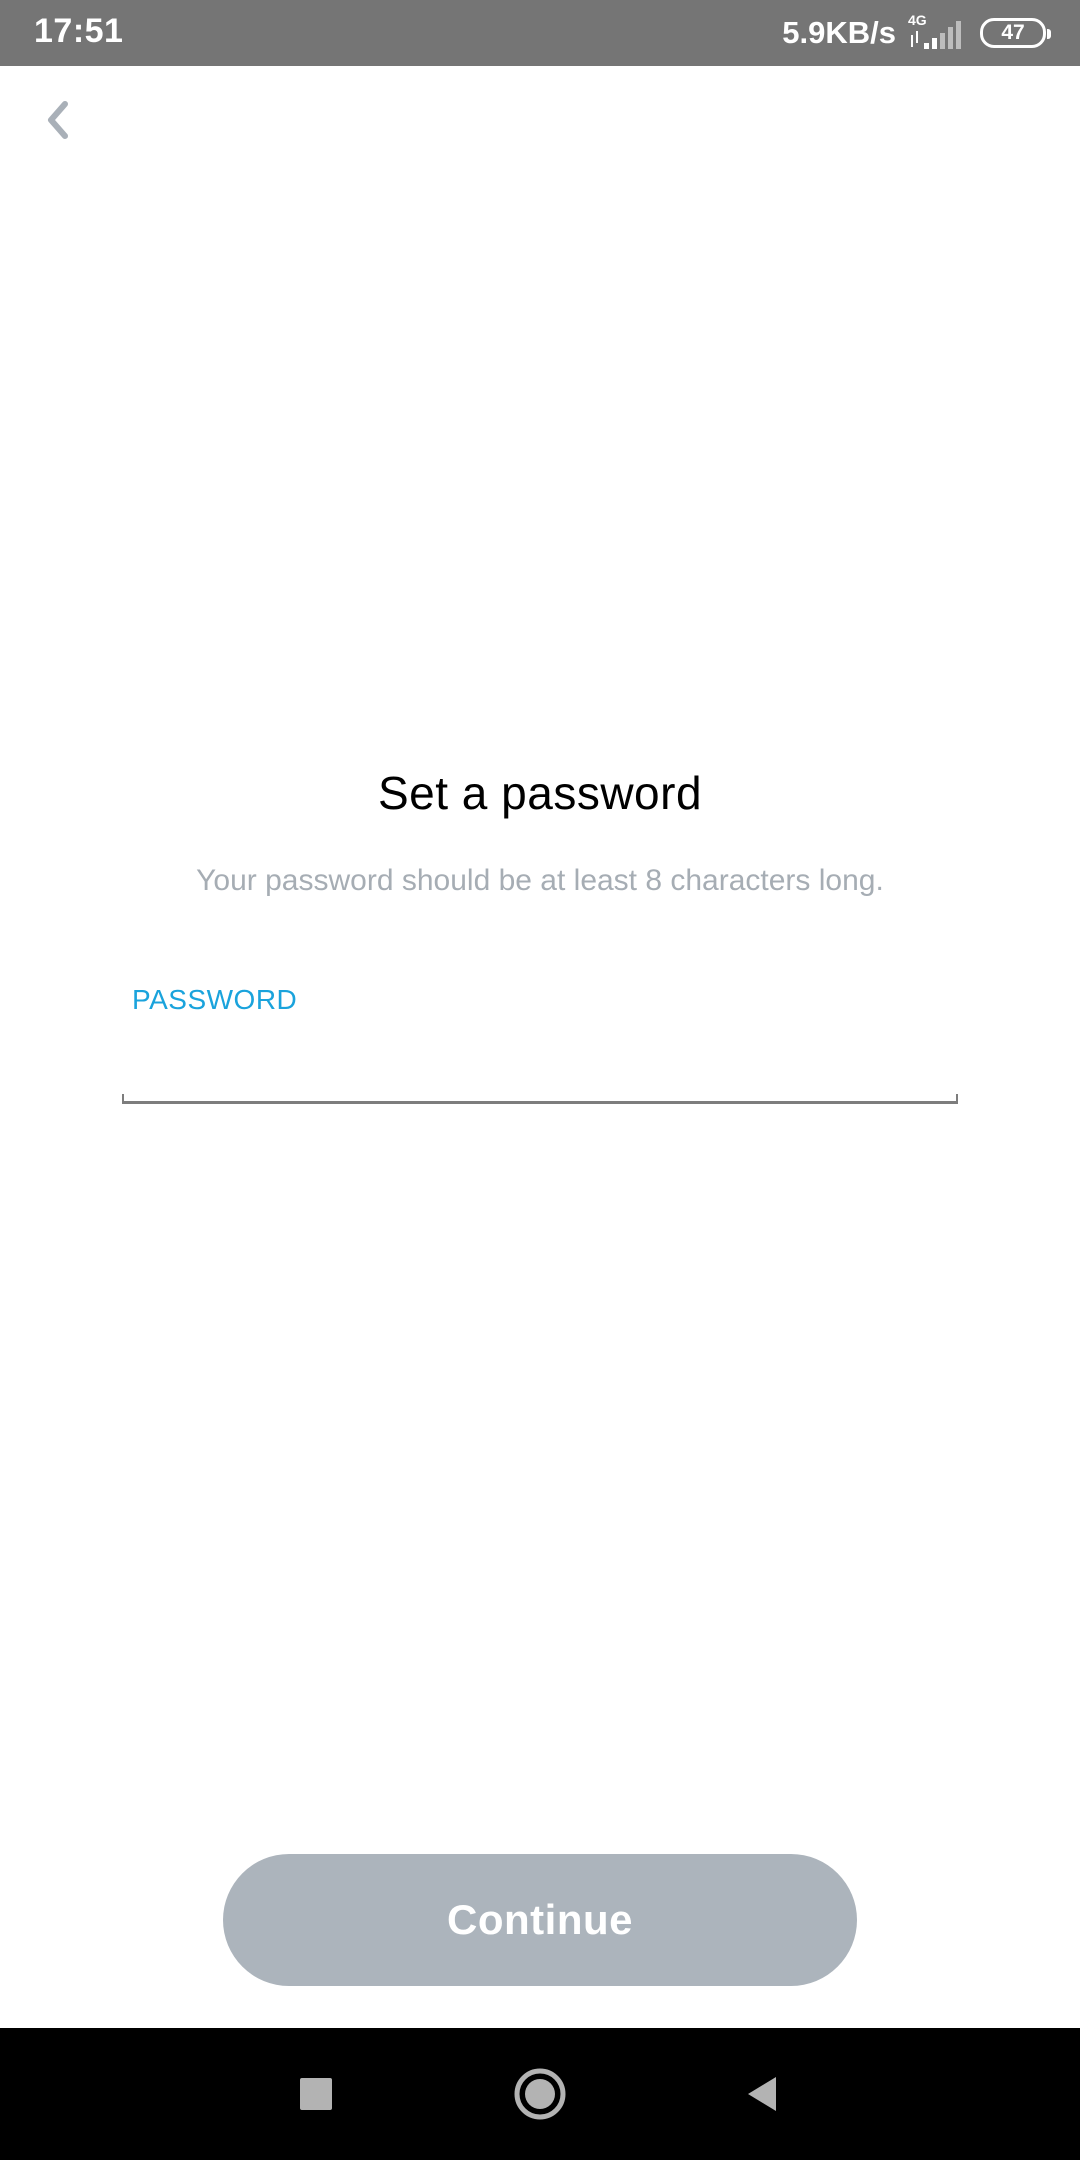  Describe the element at coordinates (540, 1099) in the screenshot. I see `password-underline` at that location.